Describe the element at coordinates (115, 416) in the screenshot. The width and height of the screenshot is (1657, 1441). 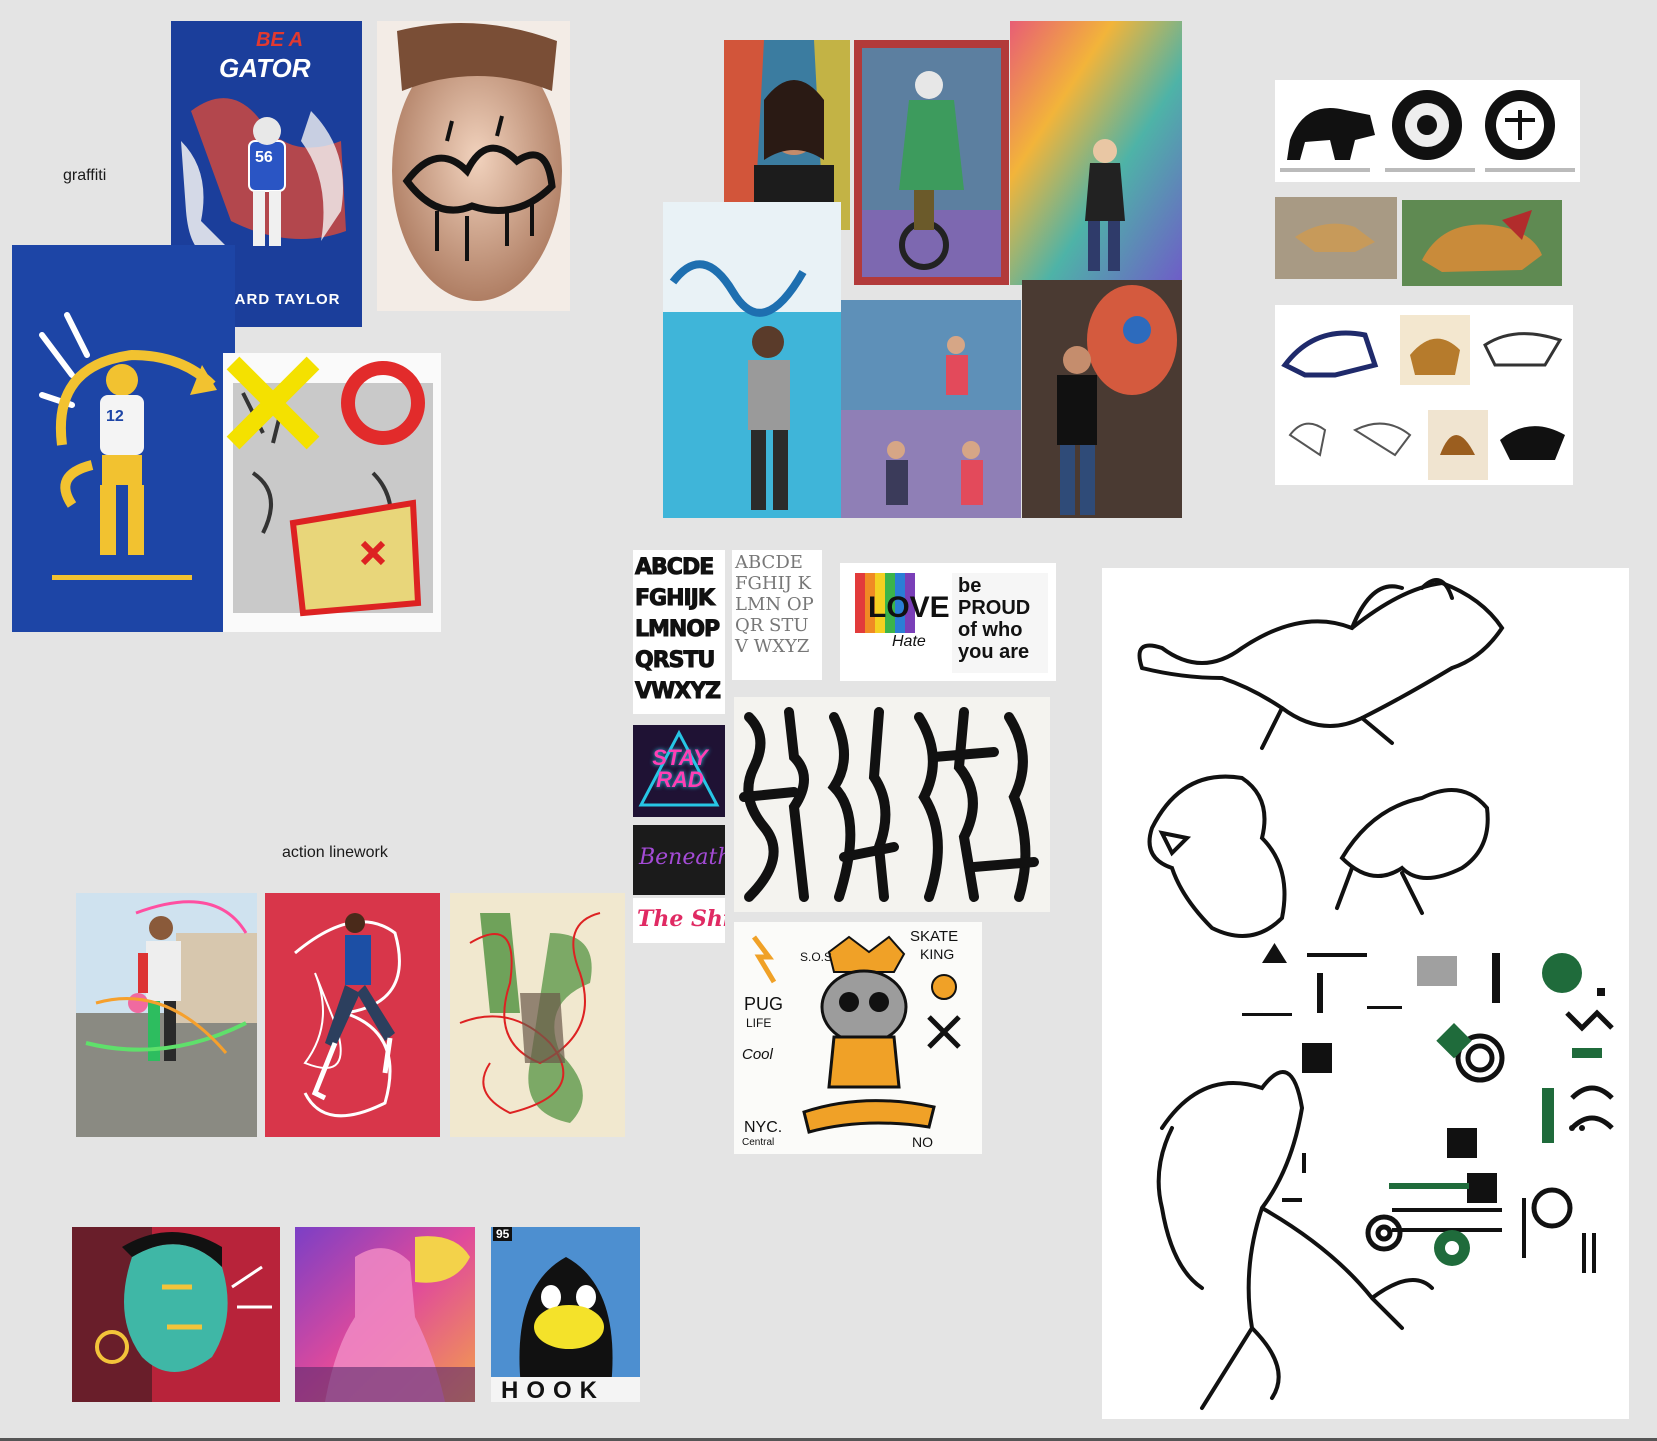
I see `rams-jersey-number: 12` at that location.